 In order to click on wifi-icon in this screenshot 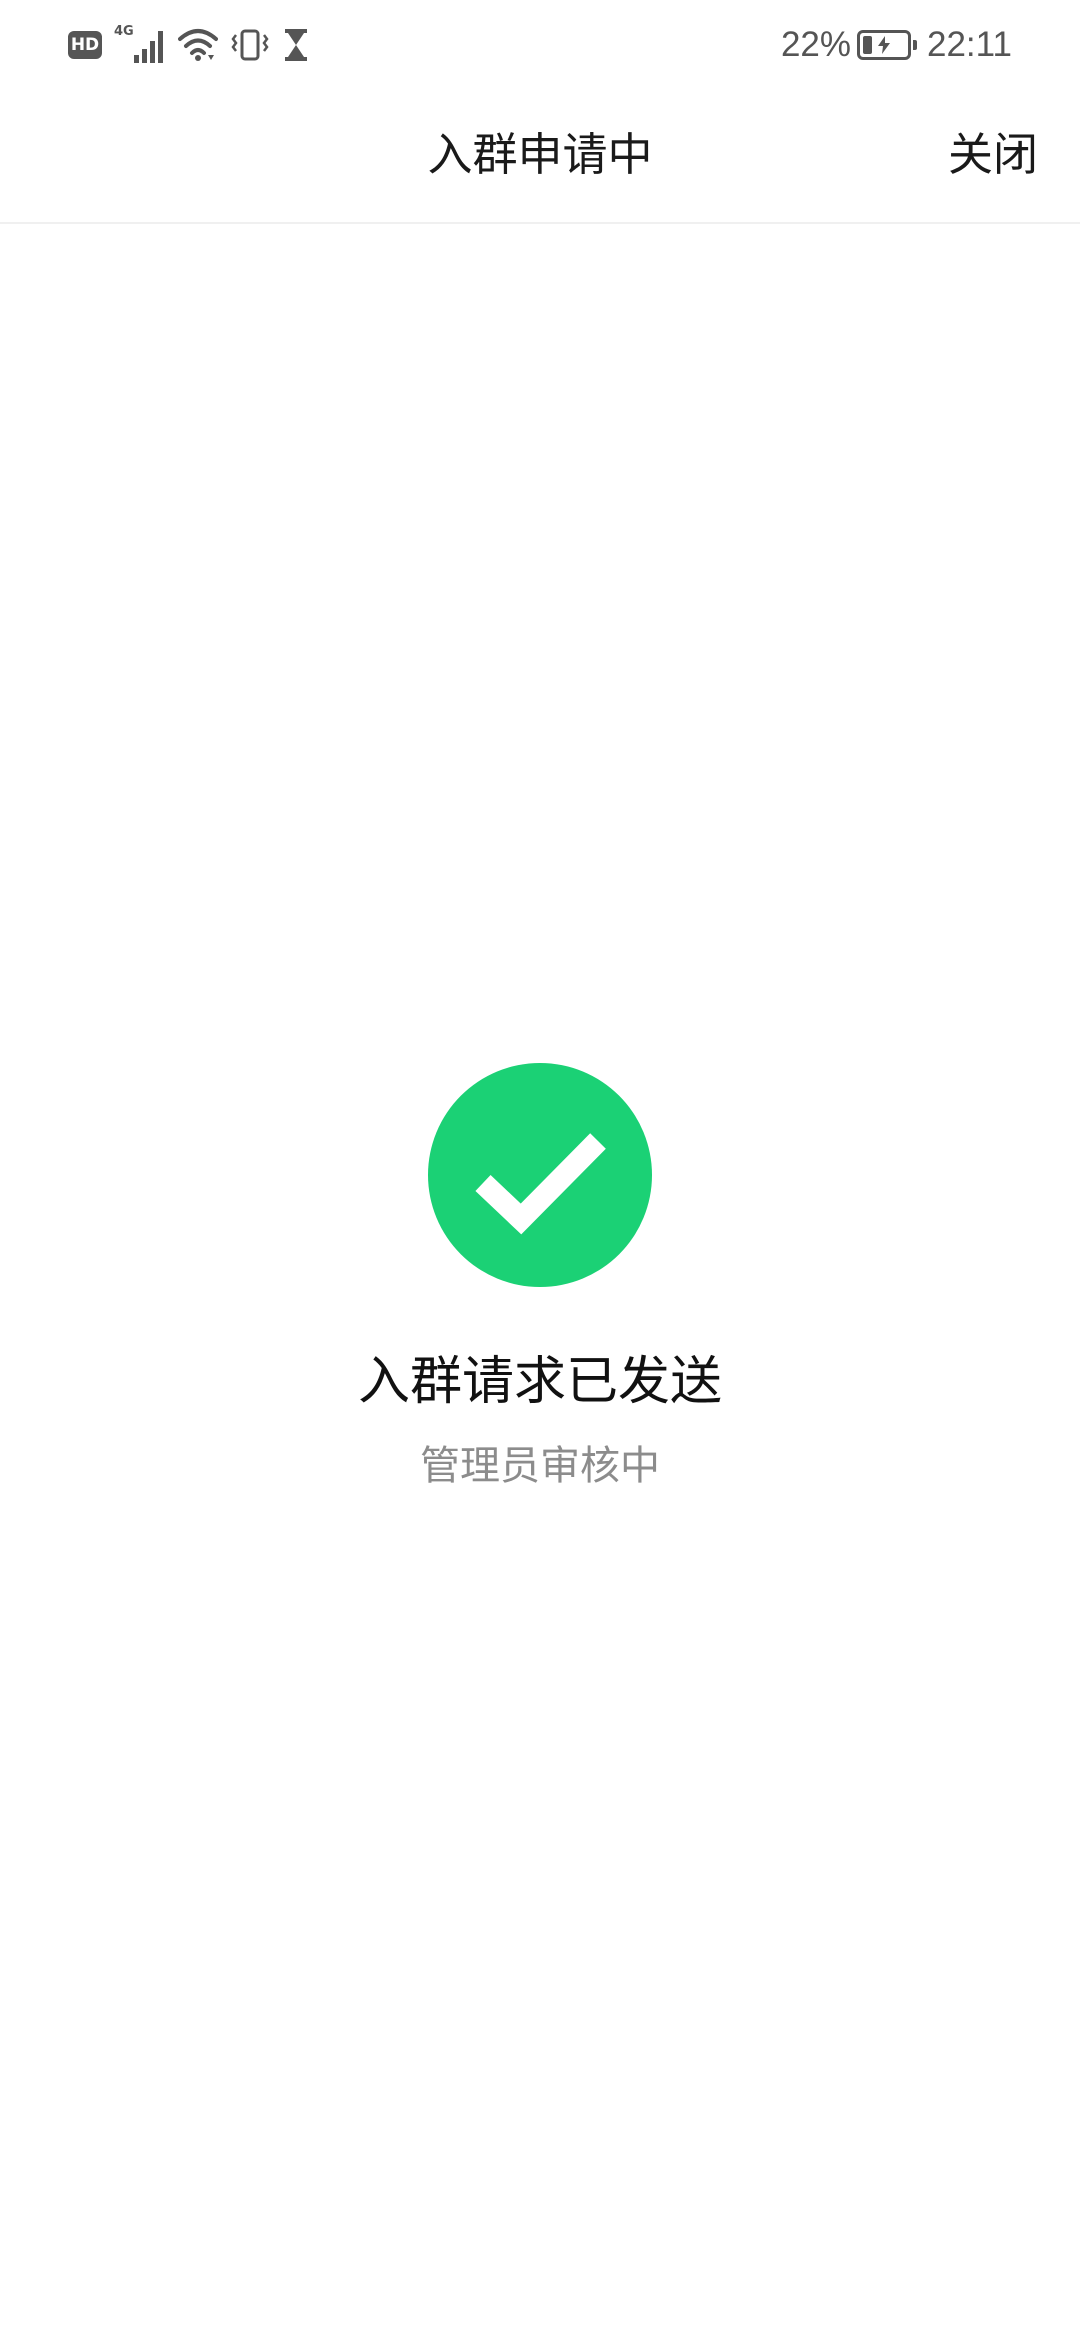, I will do `click(198, 45)`.